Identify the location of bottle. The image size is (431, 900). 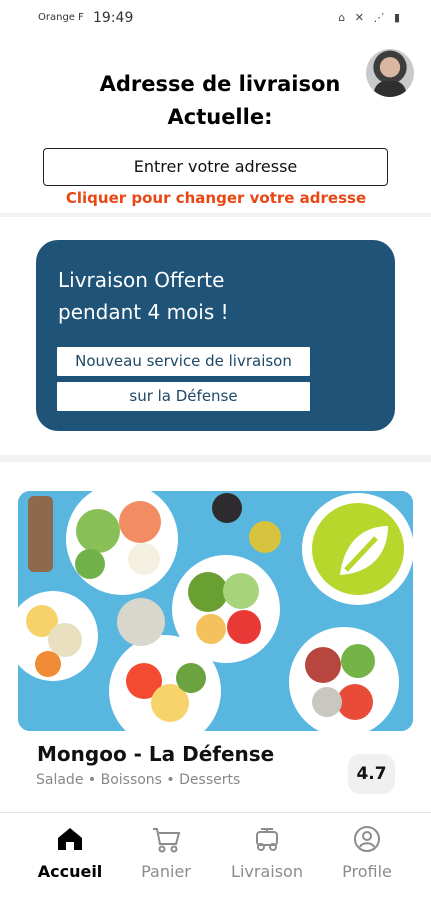
(40, 534).